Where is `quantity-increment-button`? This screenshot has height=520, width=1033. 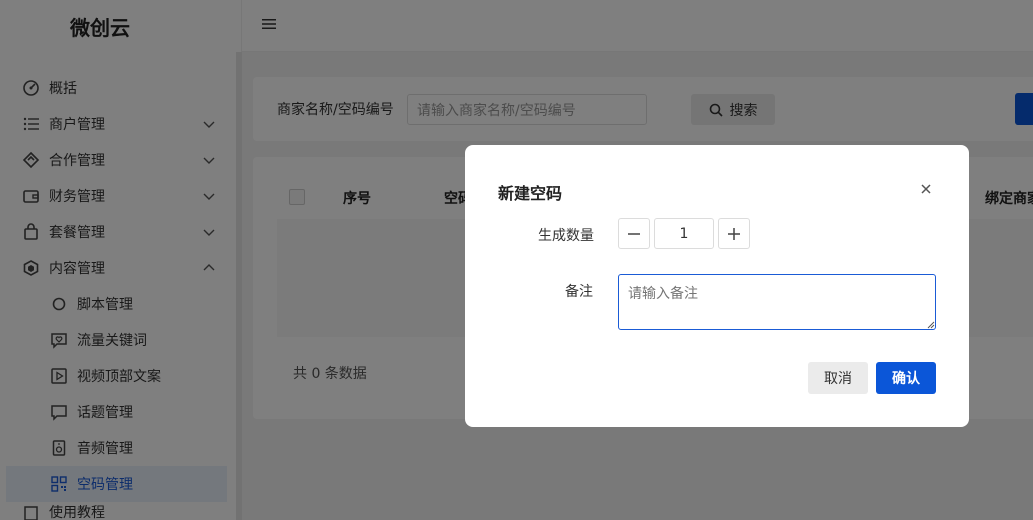
quantity-increment-button is located at coordinates (734, 233).